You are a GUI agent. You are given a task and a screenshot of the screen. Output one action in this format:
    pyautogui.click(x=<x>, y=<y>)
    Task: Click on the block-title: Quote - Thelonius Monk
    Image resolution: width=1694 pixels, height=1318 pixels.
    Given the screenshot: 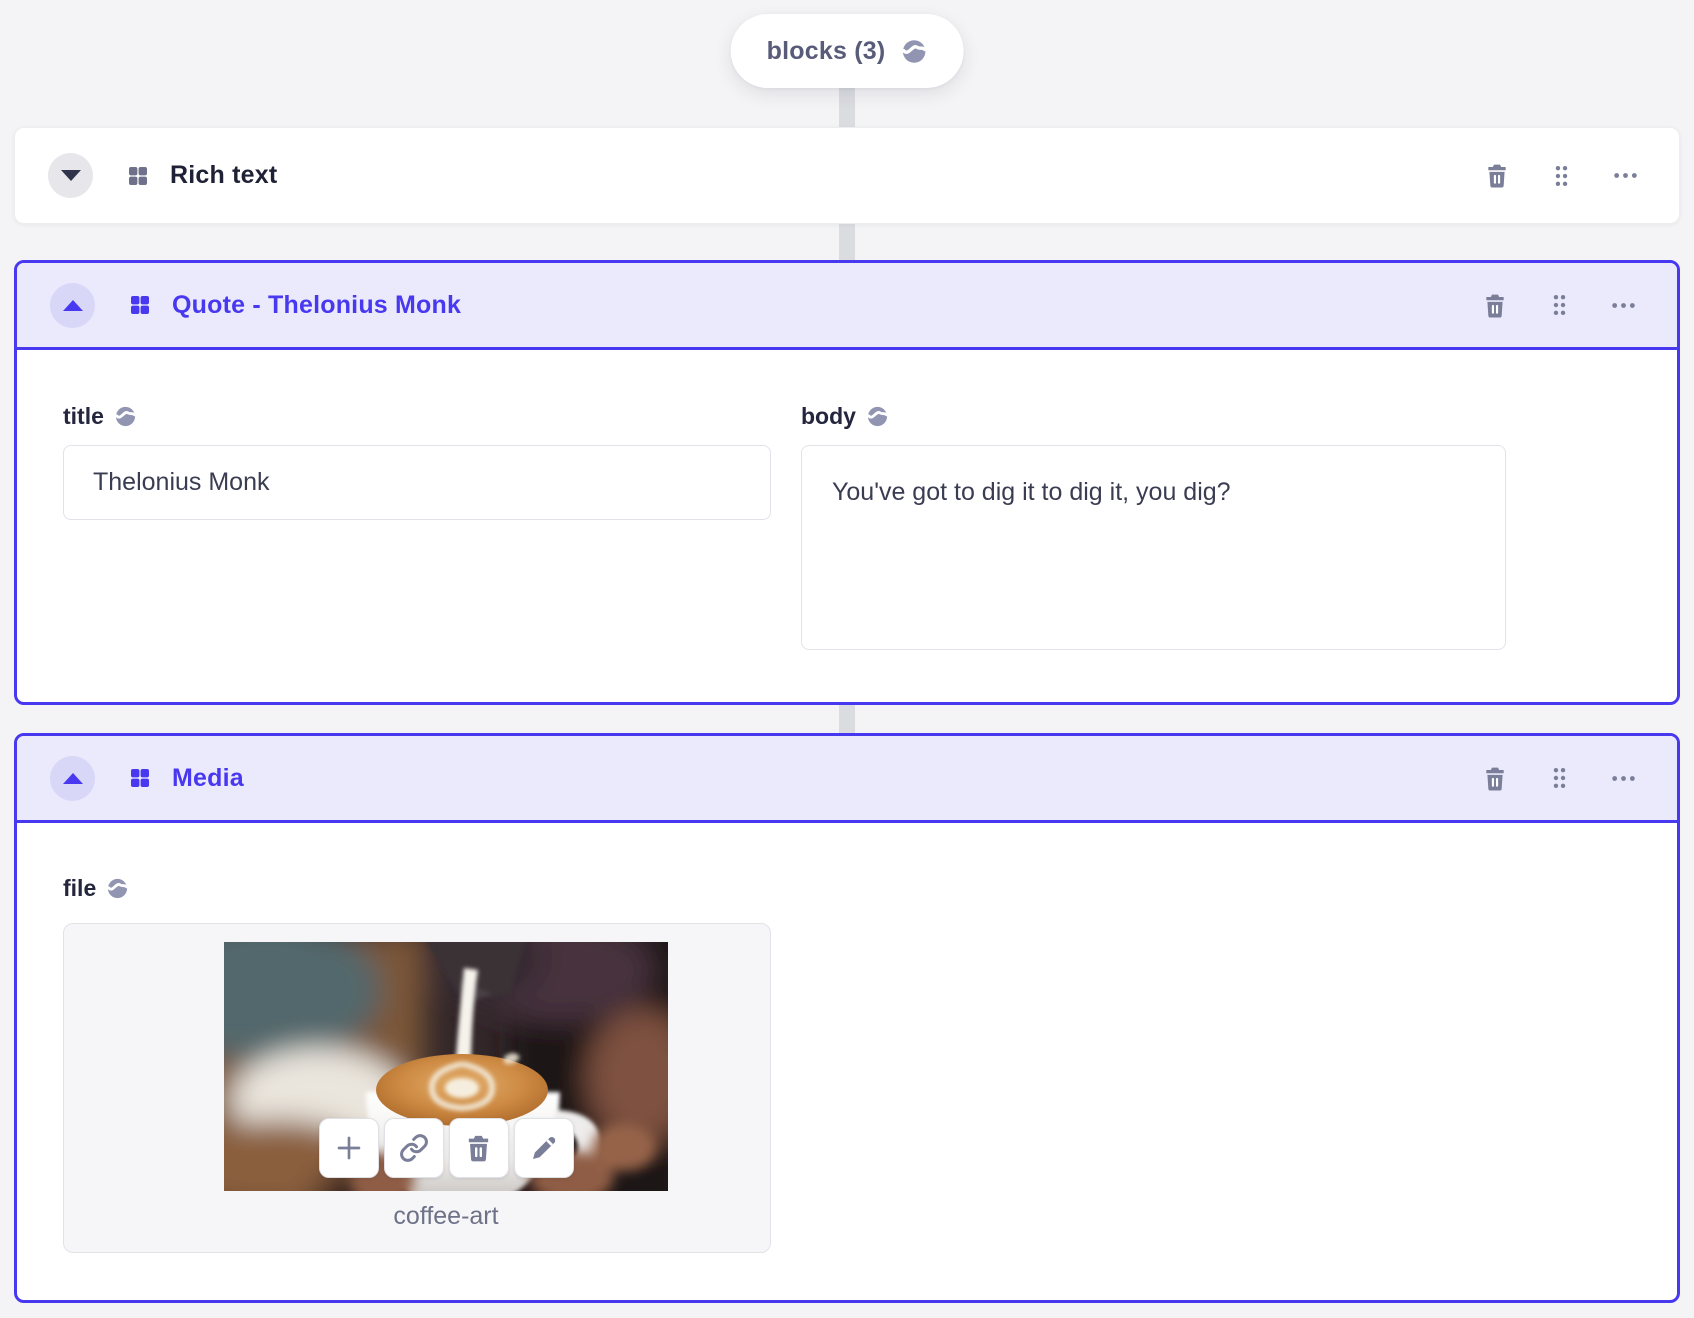 What is the action you would take?
    pyautogui.click(x=317, y=304)
    